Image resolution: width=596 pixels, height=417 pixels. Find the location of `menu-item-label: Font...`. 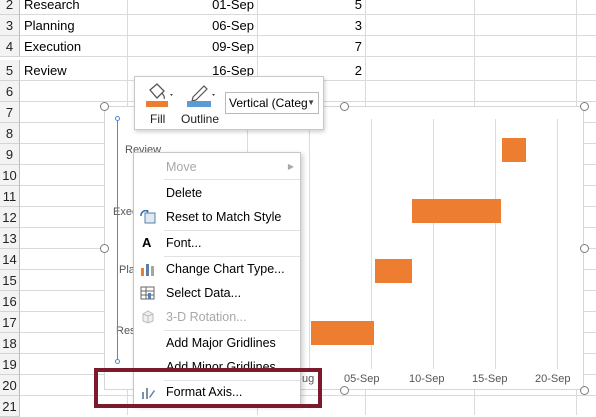

menu-item-label: Font... is located at coordinates (184, 243).